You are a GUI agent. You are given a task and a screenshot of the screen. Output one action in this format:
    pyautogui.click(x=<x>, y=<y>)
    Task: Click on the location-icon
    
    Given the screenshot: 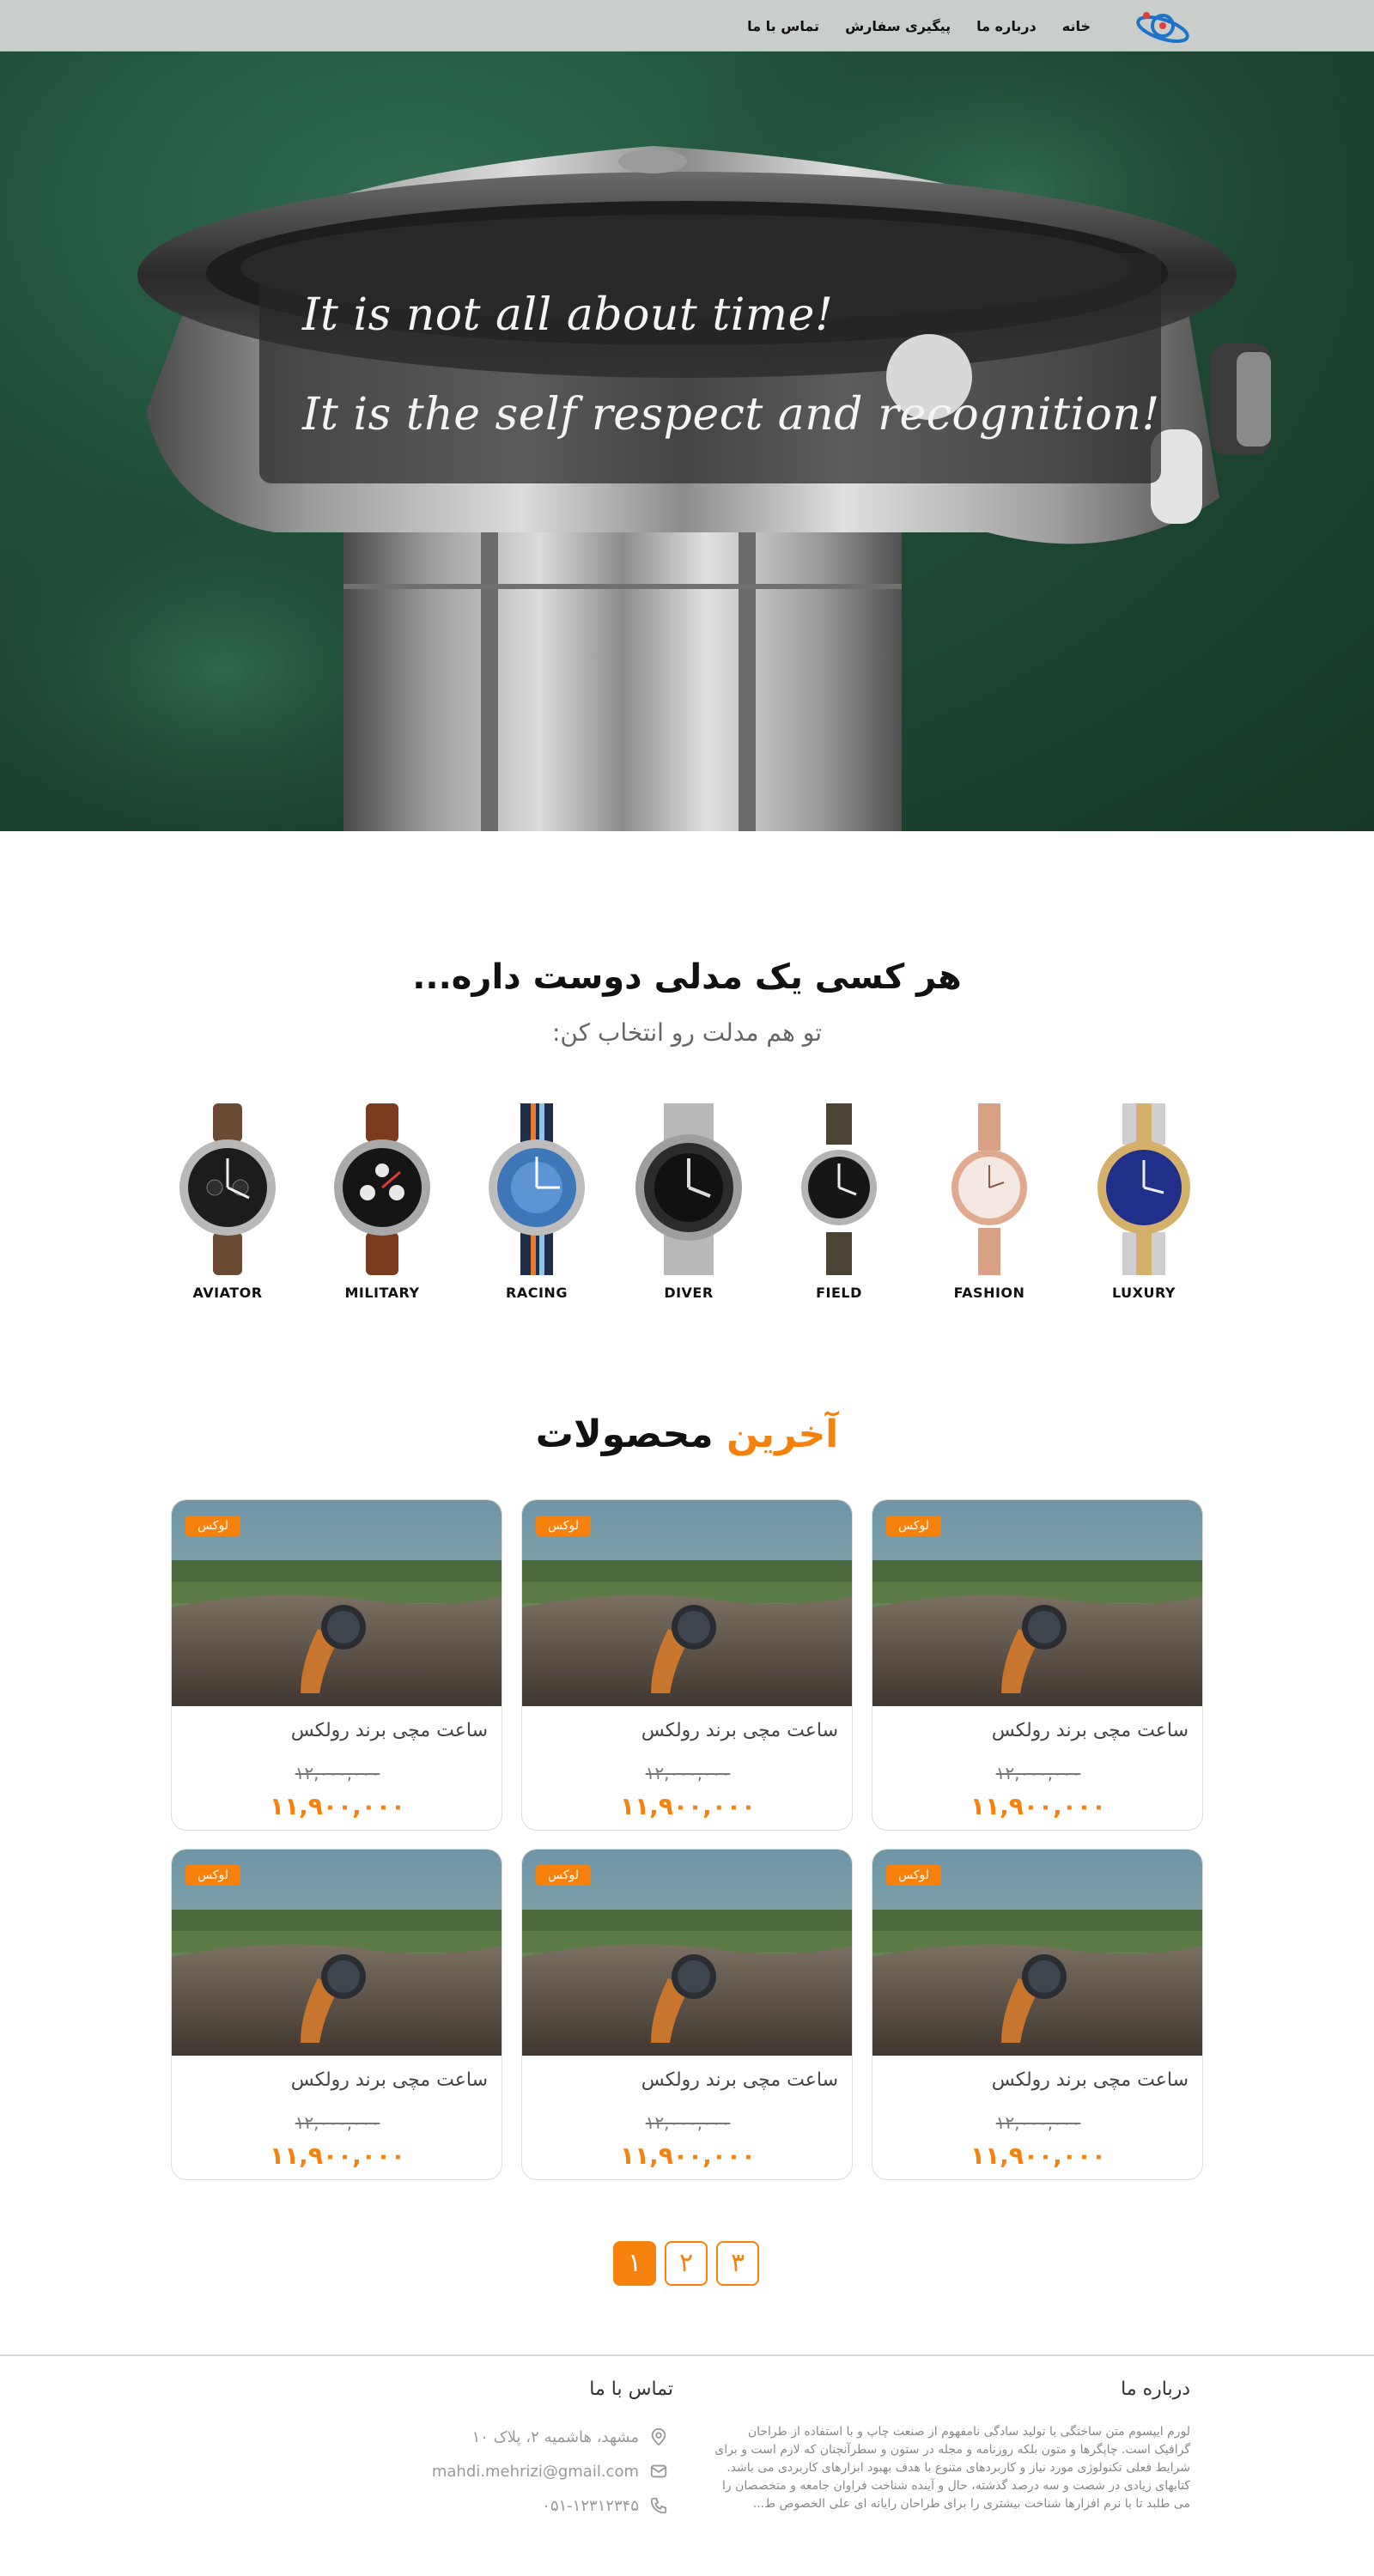 What is the action you would take?
    pyautogui.click(x=658, y=2436)
    